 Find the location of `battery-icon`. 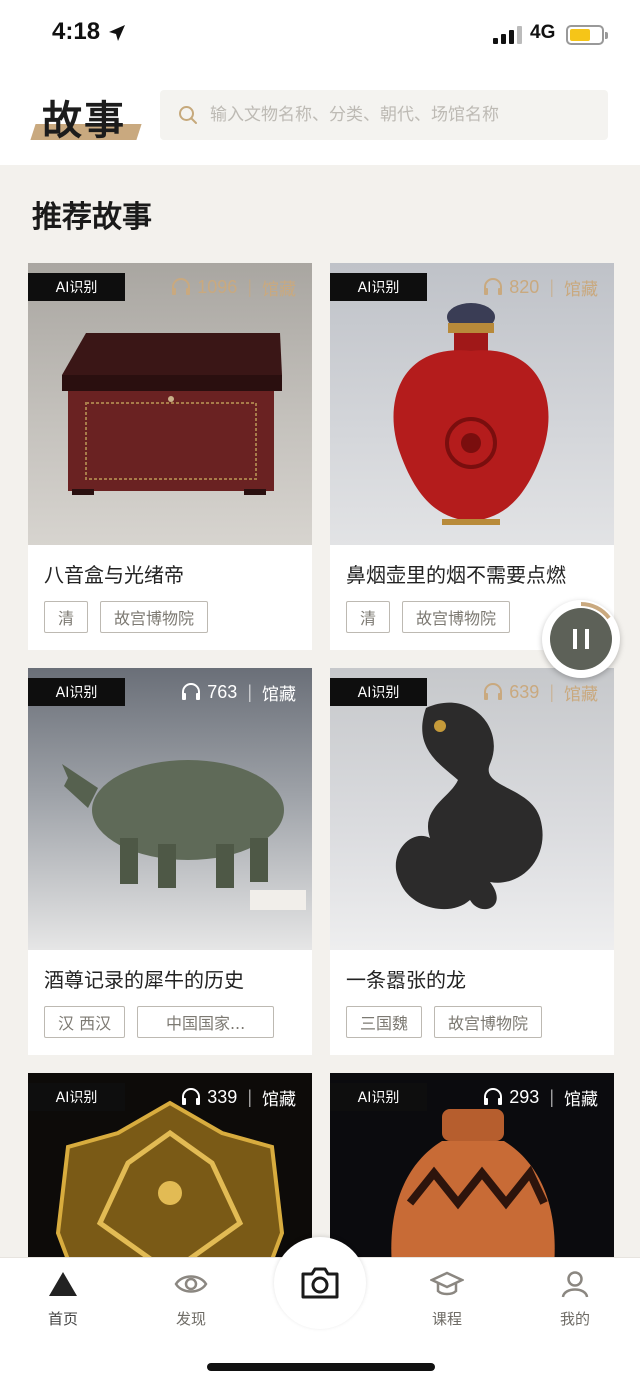

battery-icon is located at coordinates (587, 35).